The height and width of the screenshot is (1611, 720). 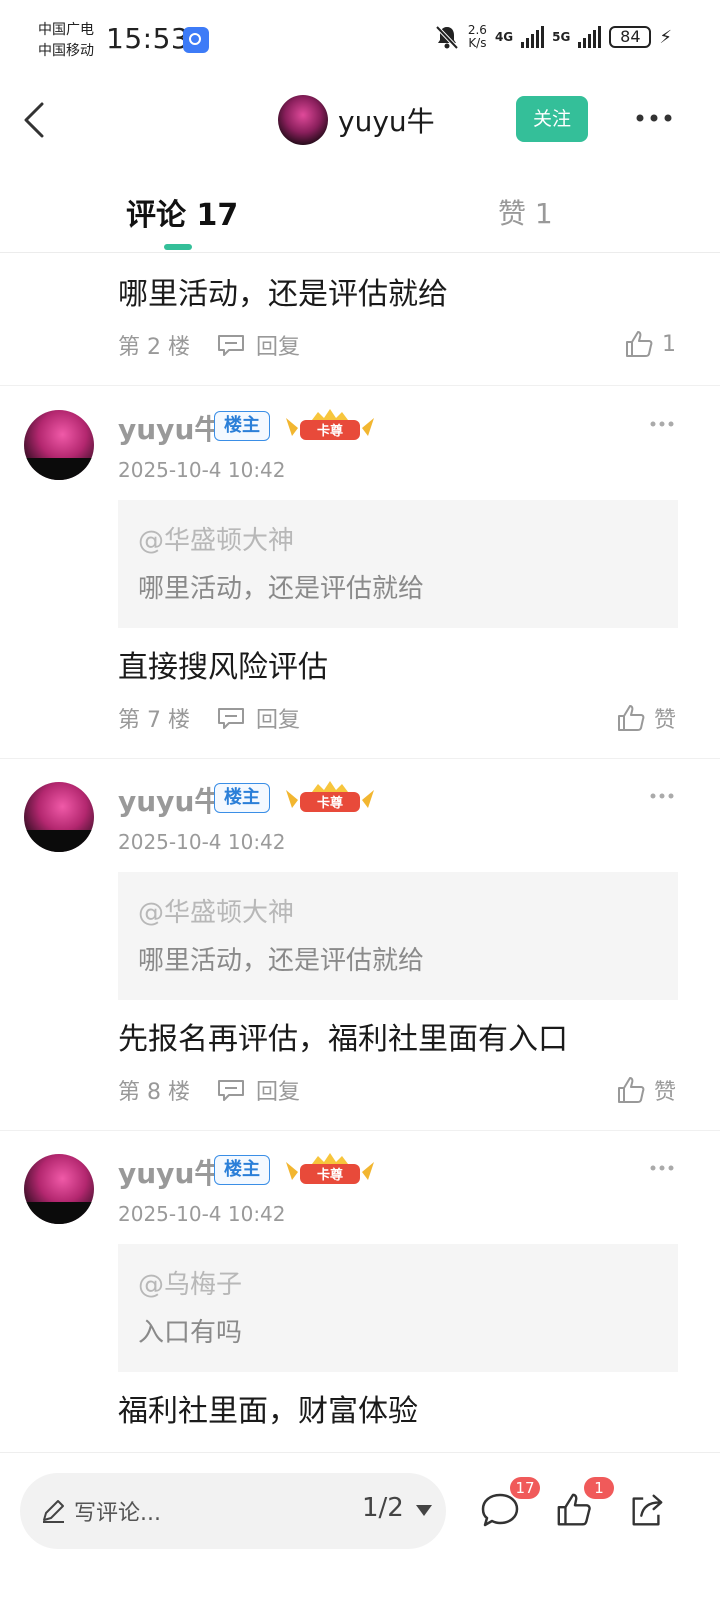 What do you see at coordinates (190, 1285) in the screenshot?
I see `quoted-user: @乌梅子` at bounding box center [190, 1285].